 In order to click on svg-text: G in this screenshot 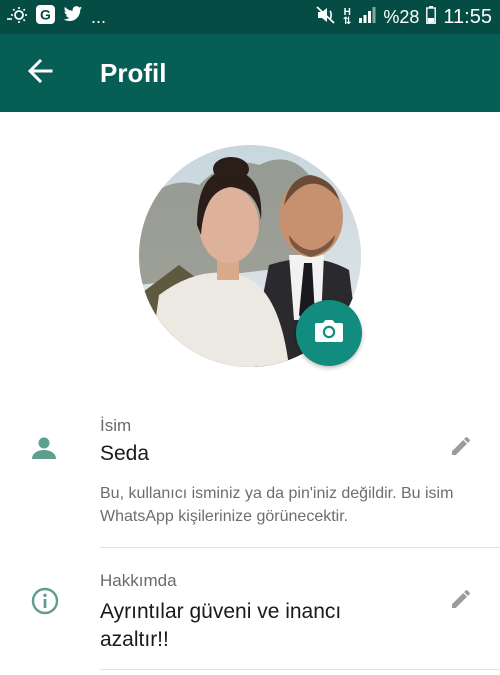, I will do `click(45, 15)`.